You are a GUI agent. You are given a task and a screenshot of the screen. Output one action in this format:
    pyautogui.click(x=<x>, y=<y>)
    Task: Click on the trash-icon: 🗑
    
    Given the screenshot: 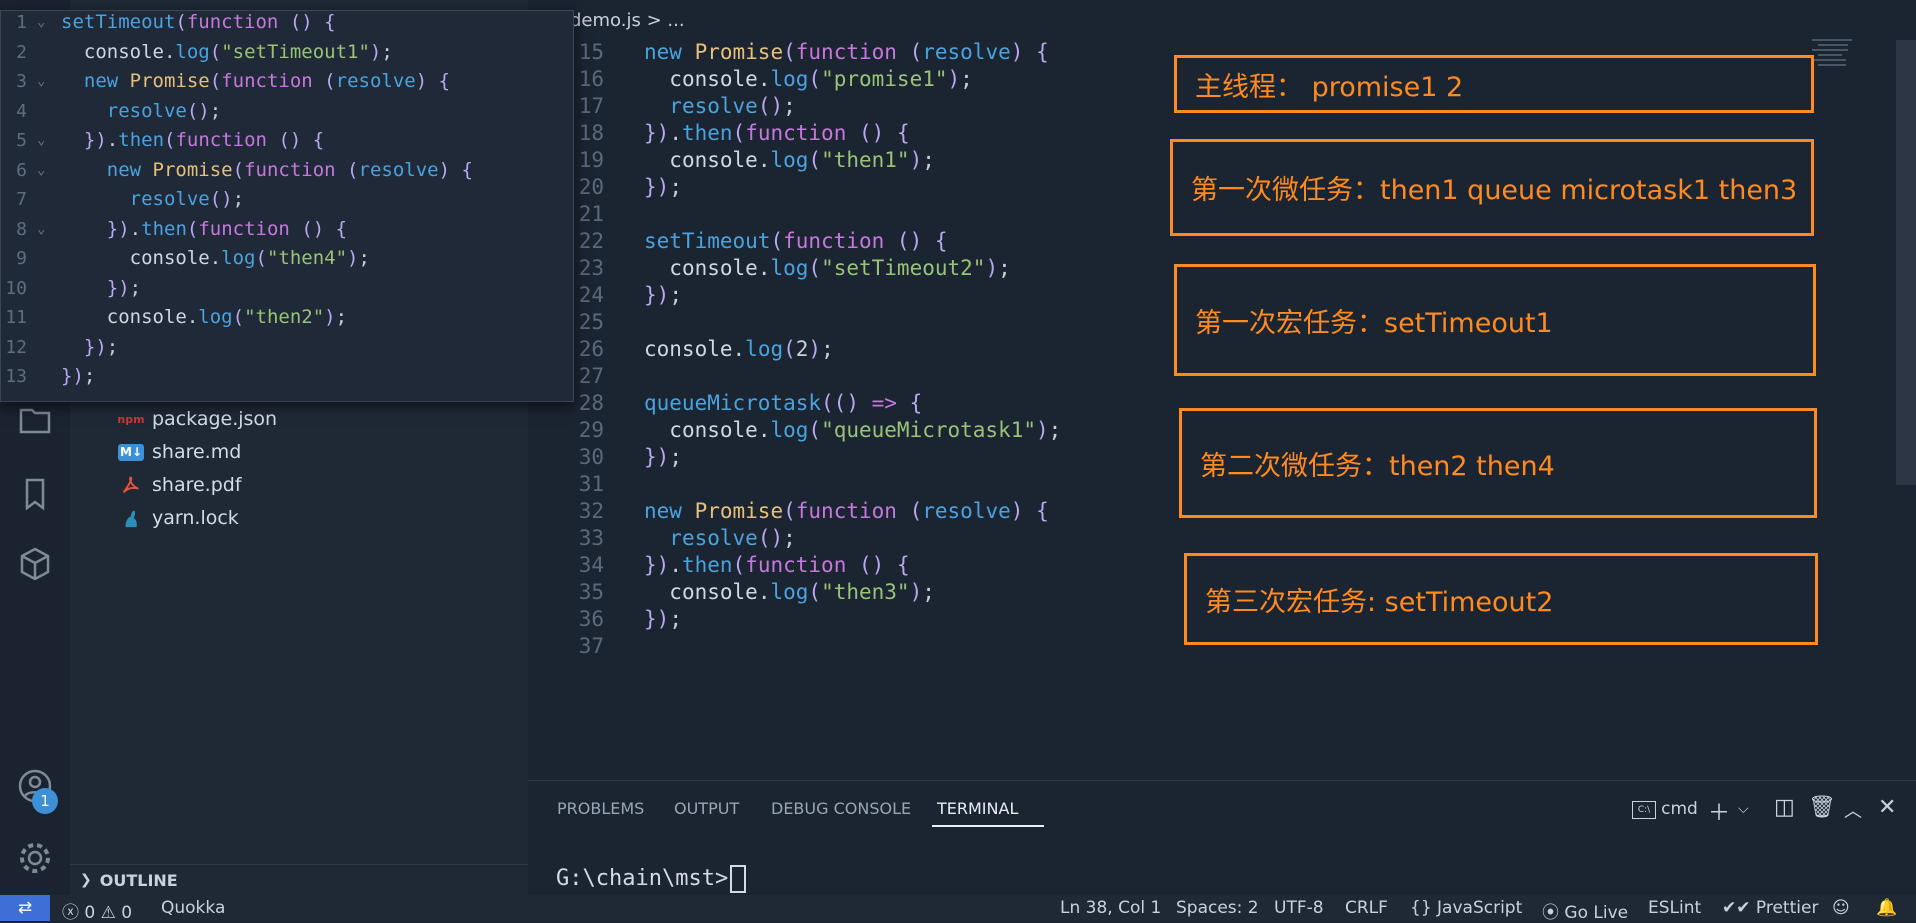 What is the action you would take?
    pyautogui.click(x=1822, y=807)
    